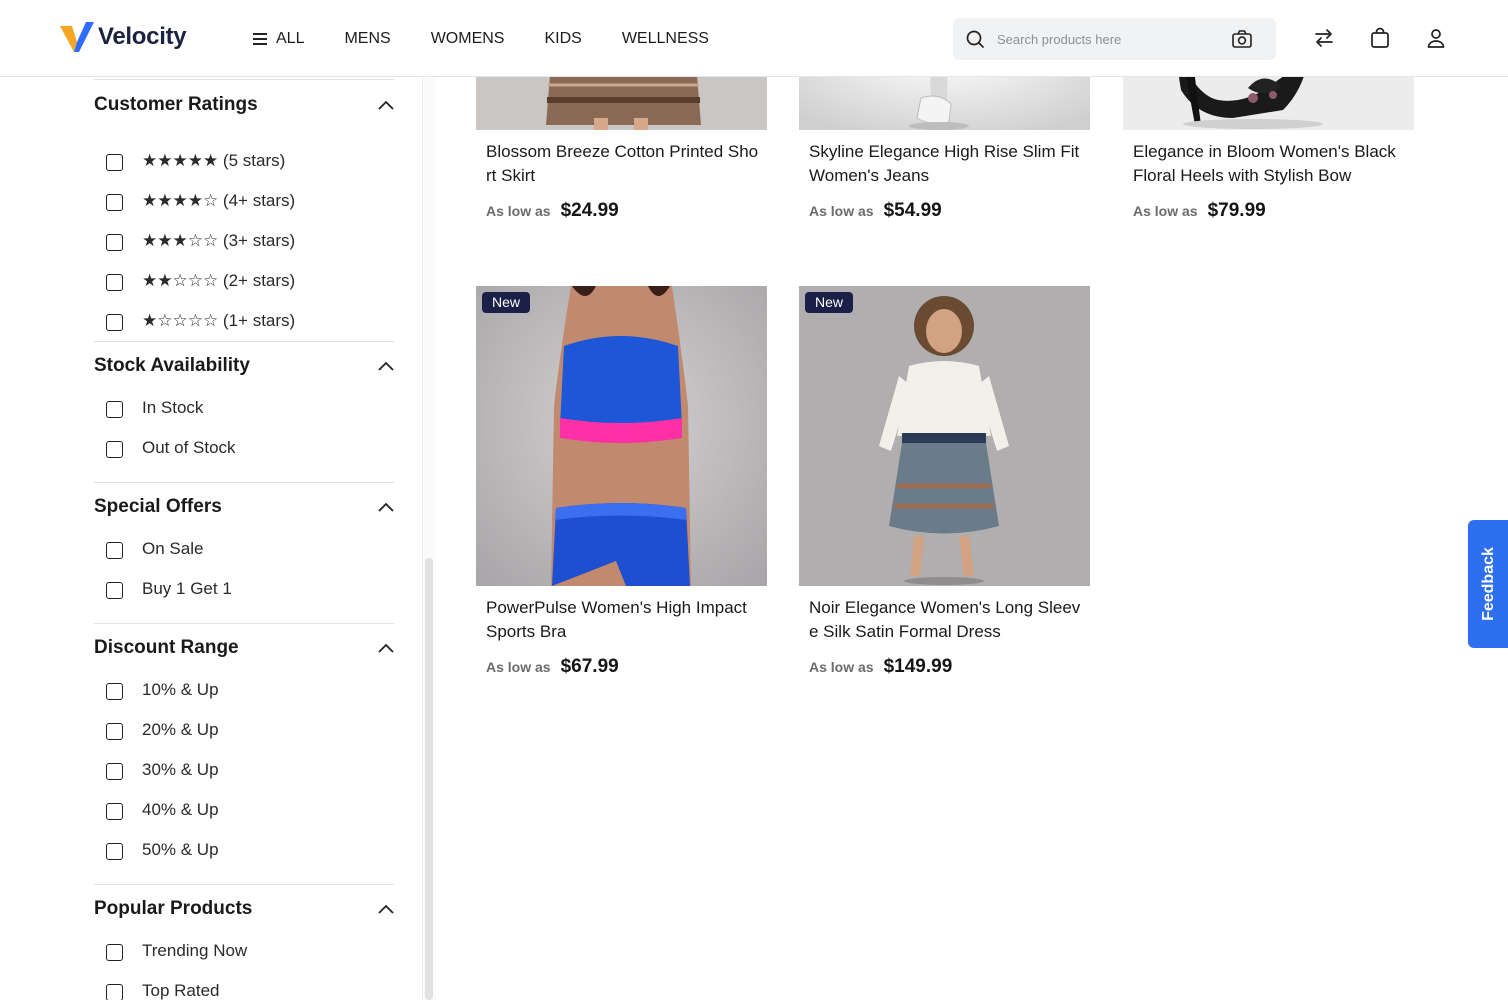  What do you see at coordinates (173, 548) in the screenshot?
I see `option-label: On Sale` at bounding box center [173, 548].